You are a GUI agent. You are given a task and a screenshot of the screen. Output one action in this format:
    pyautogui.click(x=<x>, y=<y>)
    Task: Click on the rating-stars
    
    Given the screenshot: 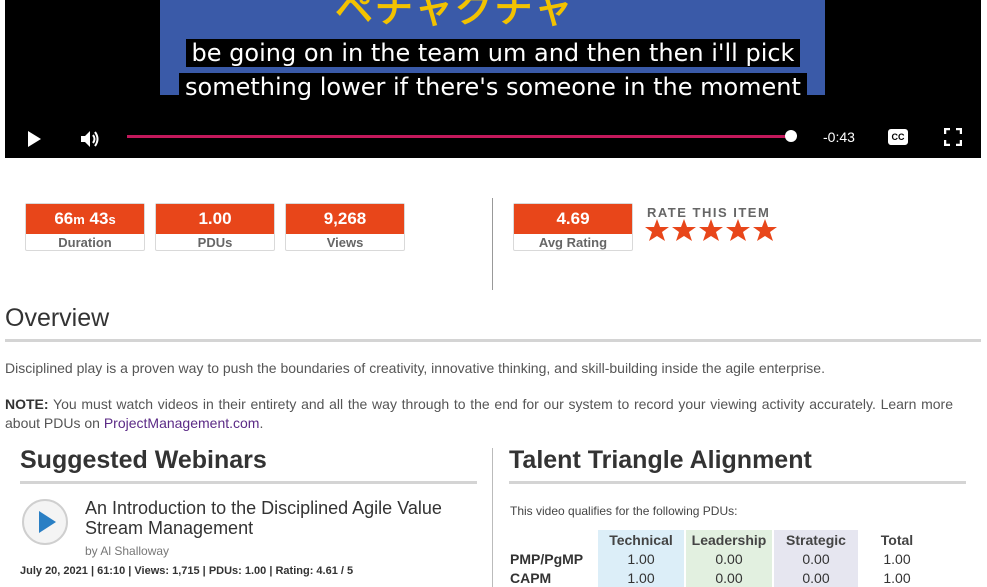 What is the action you would take?
    pyautogui.click(x=711, y=230)
    